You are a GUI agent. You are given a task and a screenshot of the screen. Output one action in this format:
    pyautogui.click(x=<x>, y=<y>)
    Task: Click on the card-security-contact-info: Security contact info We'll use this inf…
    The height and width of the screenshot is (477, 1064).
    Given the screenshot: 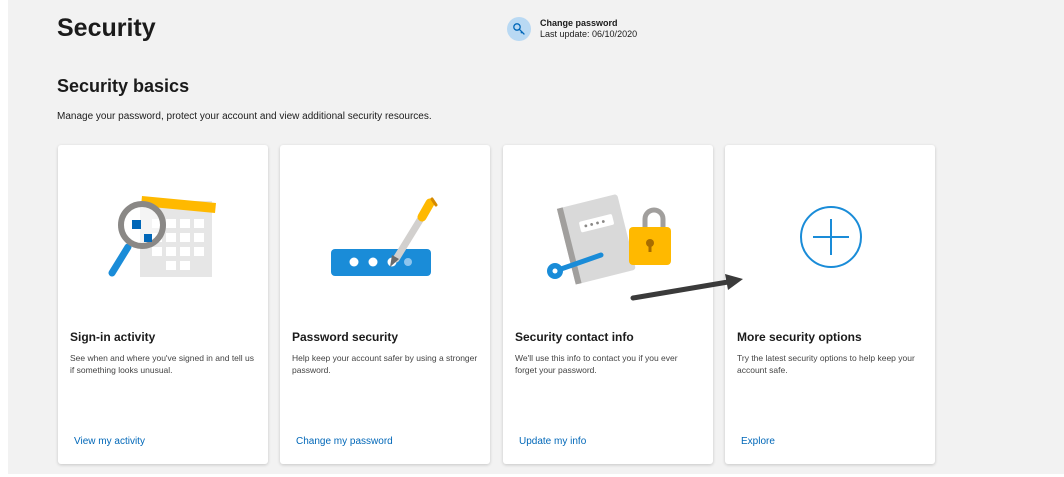 What is the action you would take?
    pyautogui.click(x=608, y=304)
    